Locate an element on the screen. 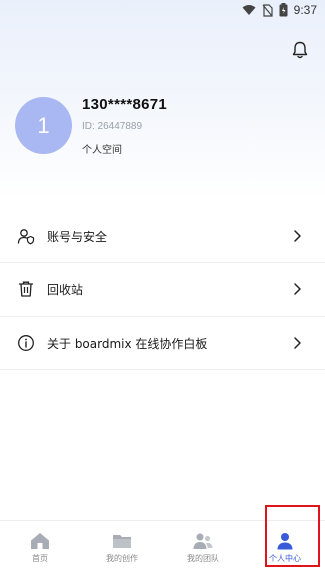 Image resolution: width=325 pixels, height=569 pixels. nav-label: 首页 is located at coordinates (40, 558).